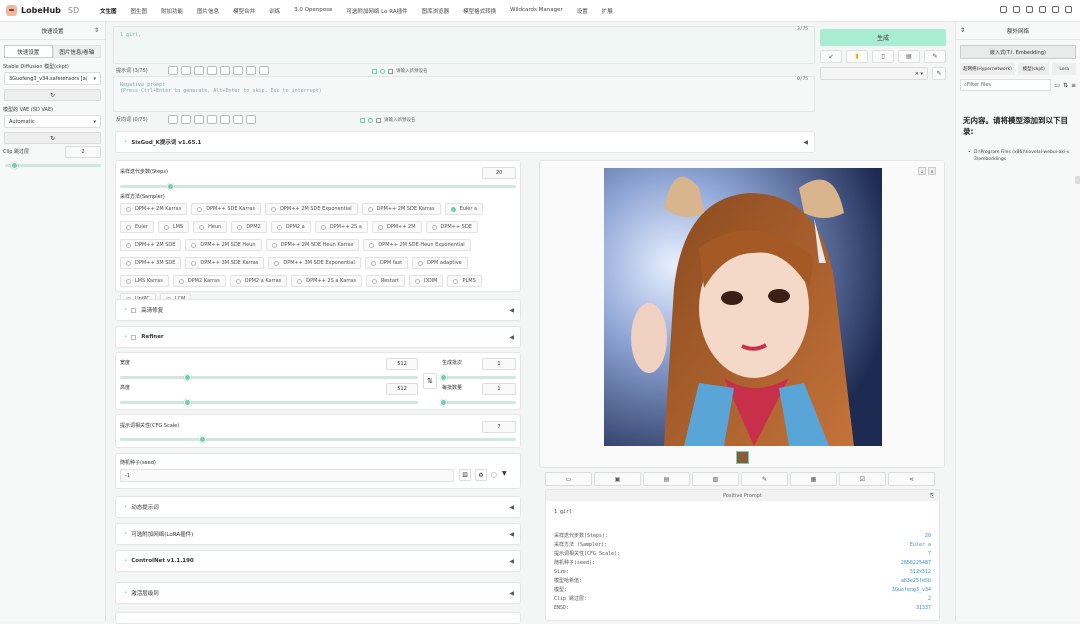 Image resolution: width=1080 pixels, height=624 pixels. I want to click on discord-icon, so click(1016, 9).